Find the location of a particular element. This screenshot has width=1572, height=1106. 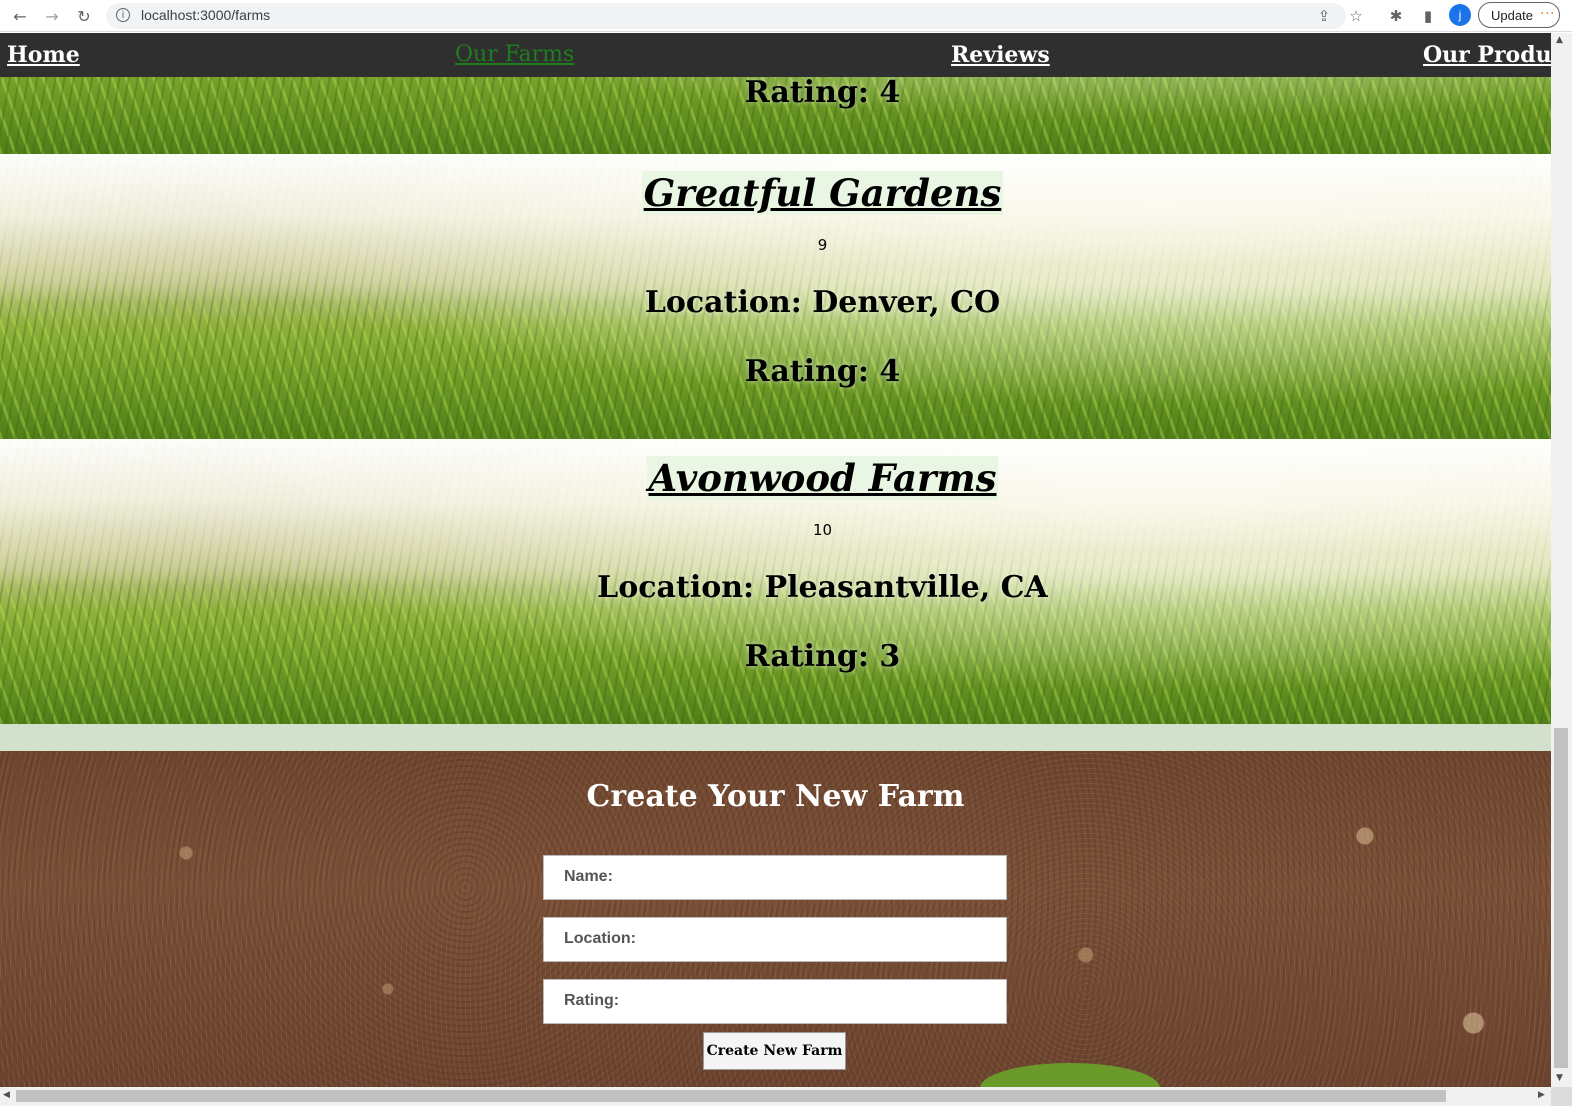

farm-location: Location: Pleasantville, CA is located at coordinates (822, 587).